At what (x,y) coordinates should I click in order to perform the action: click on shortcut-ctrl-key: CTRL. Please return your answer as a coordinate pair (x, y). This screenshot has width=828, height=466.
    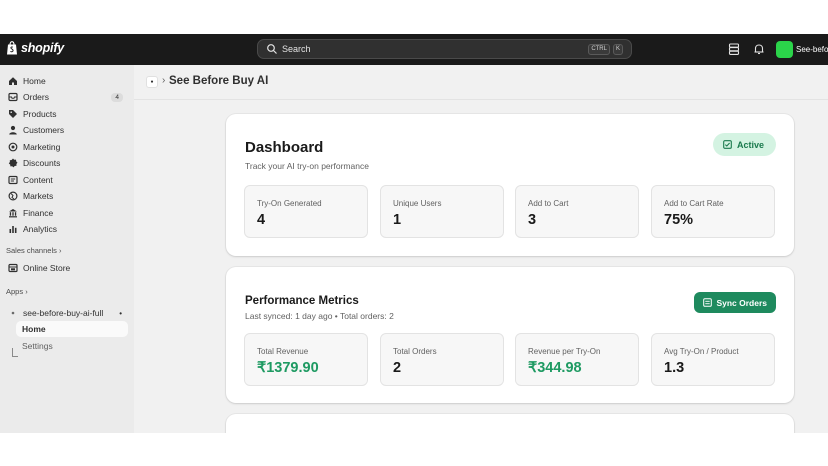
    Looking at the image, I should click on (599, 49).